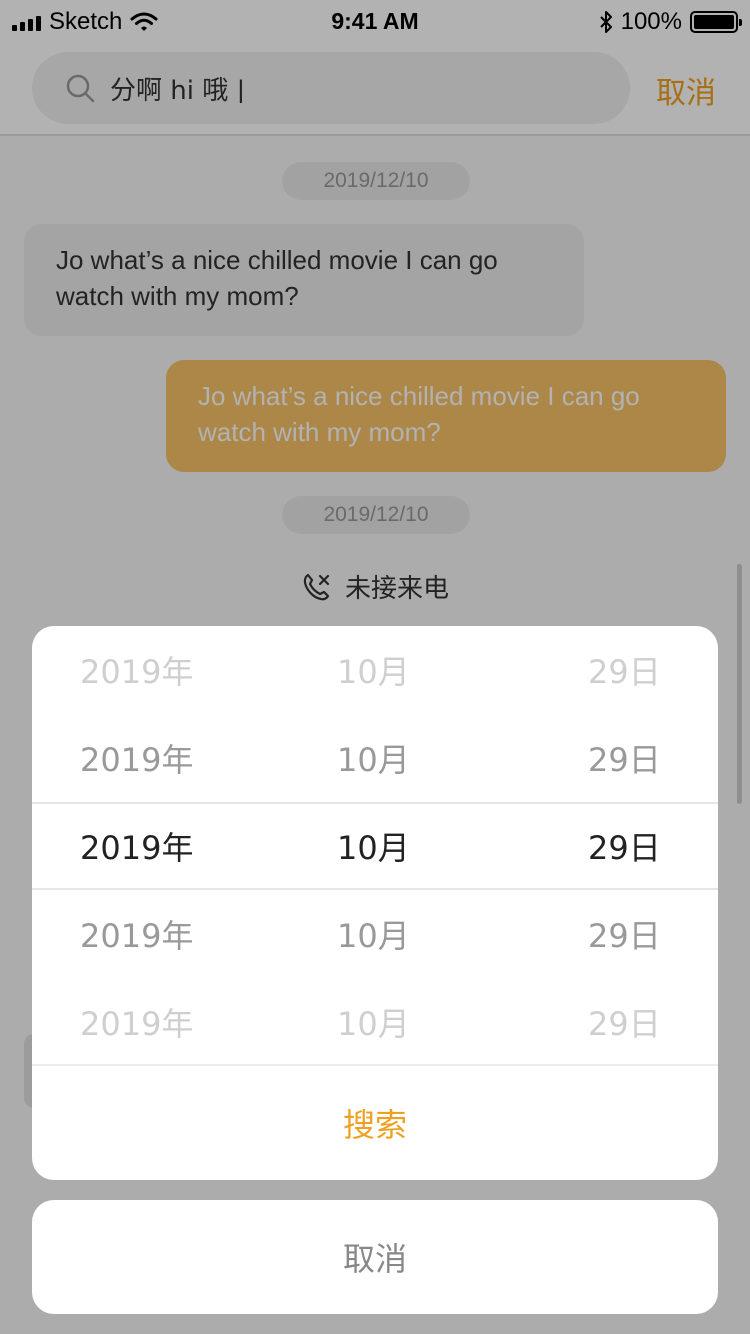  I want to click on selection-bottom-divider, so click(375, 889).